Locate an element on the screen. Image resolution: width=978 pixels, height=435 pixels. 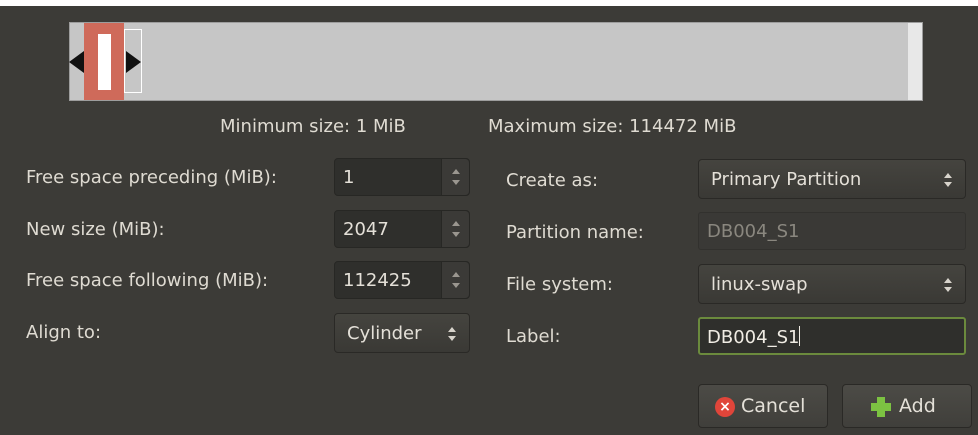
cancel-button-label: Cancel is located at coordinates (773, 406).